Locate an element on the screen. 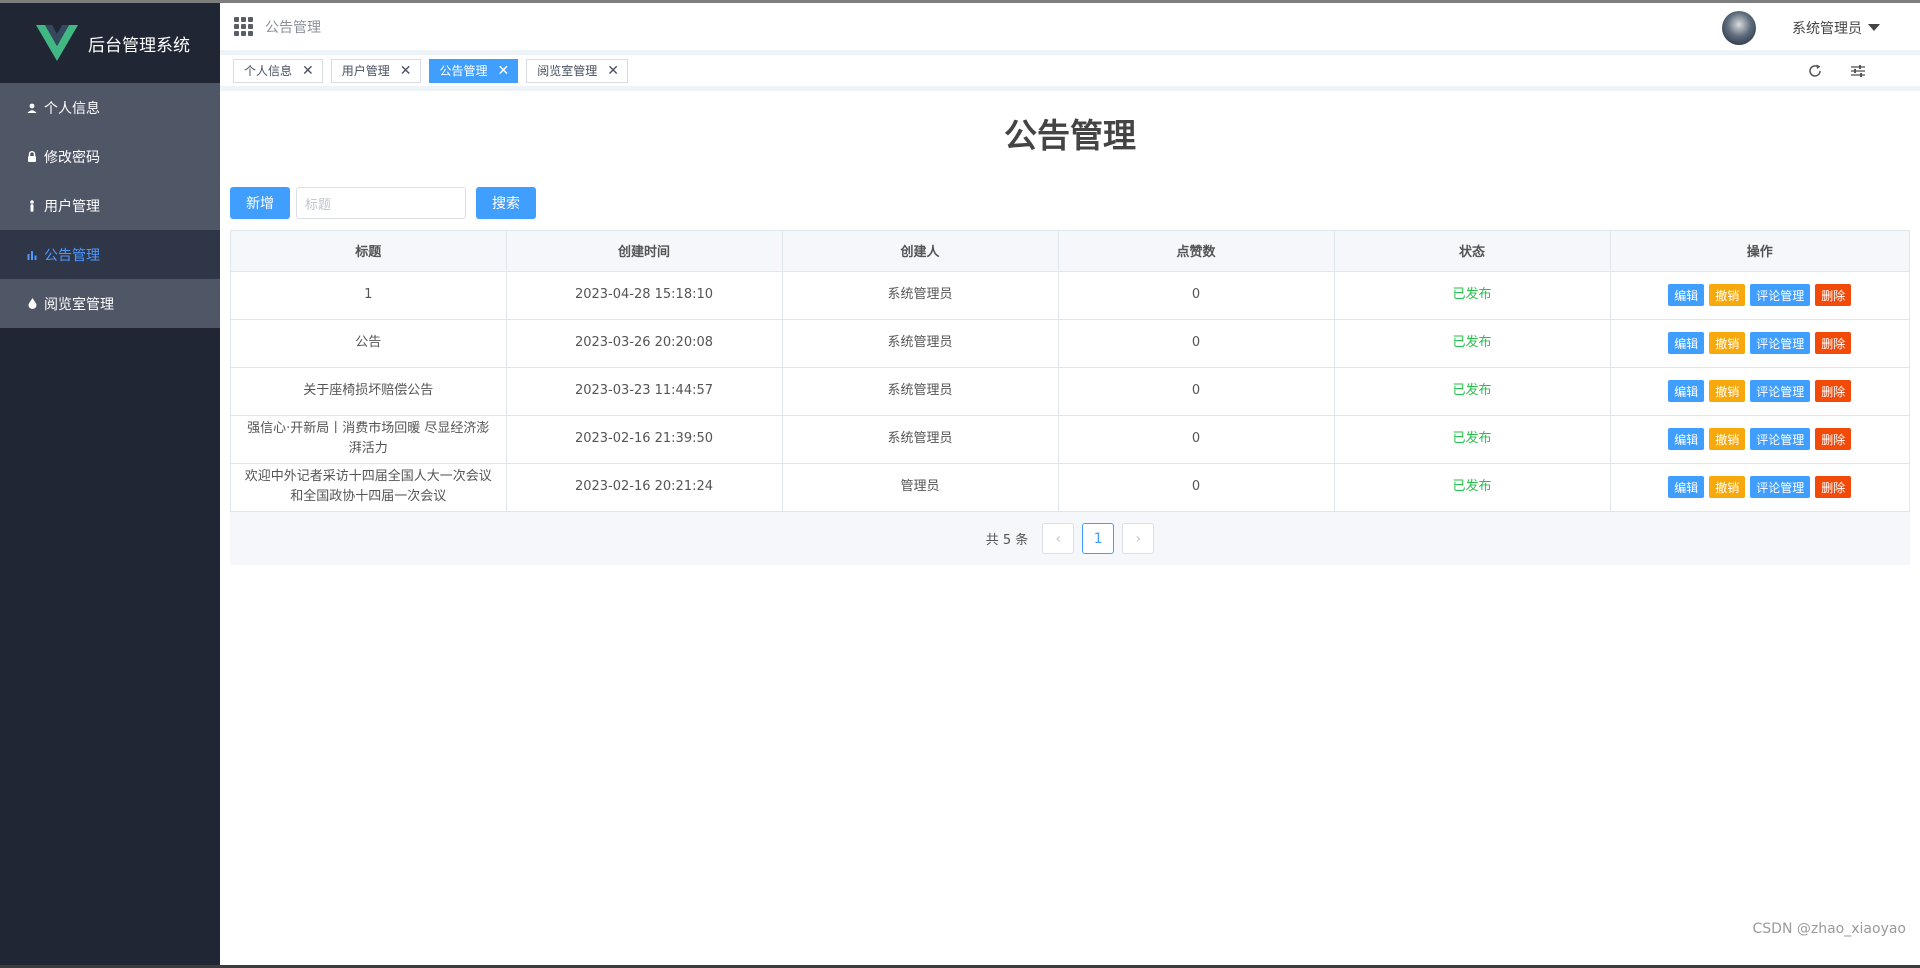 The image size is (1920, 968). user-name-dropdown: 系统管理员 is located at coordinates (1827, 28).